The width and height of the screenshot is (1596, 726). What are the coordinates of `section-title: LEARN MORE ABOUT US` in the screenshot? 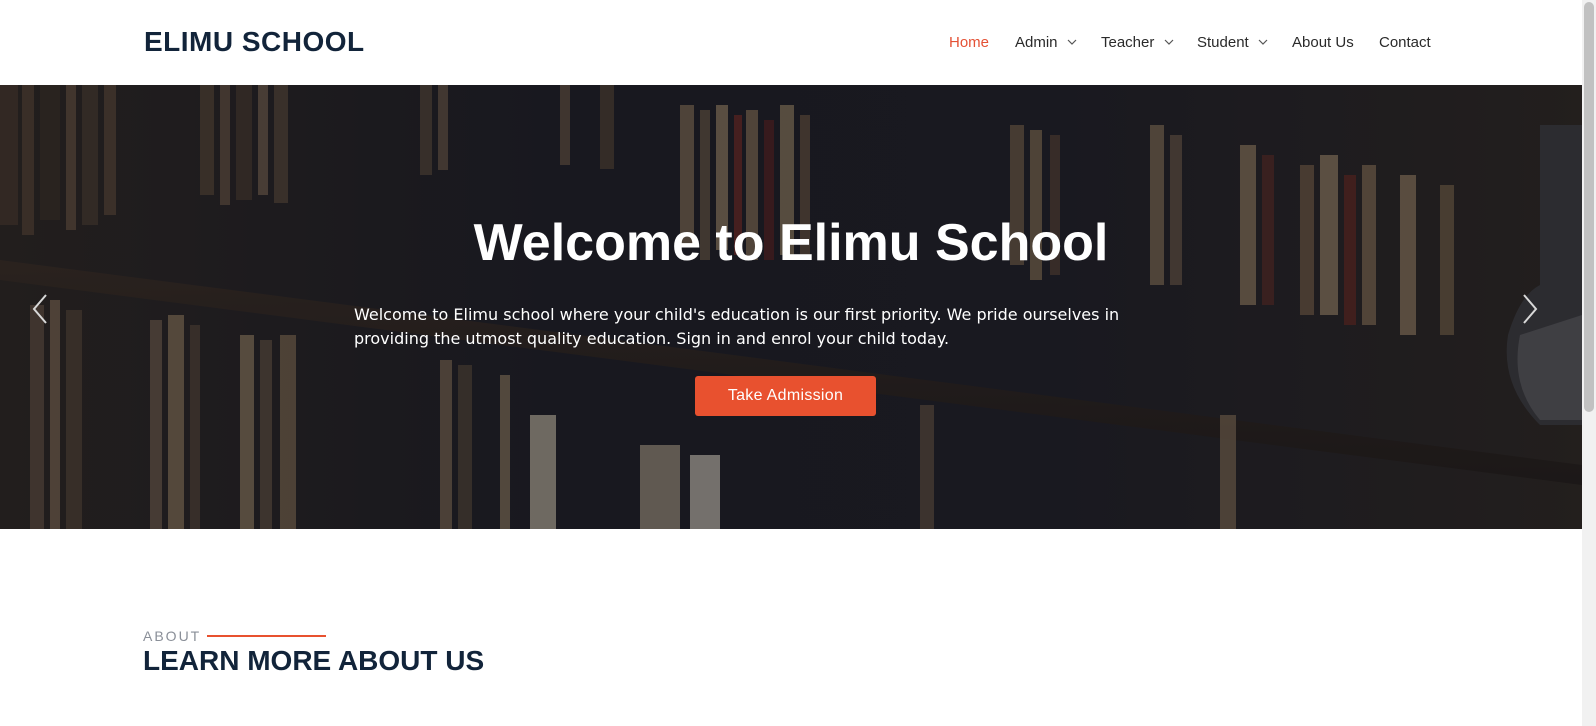 It's located at (314, 660).